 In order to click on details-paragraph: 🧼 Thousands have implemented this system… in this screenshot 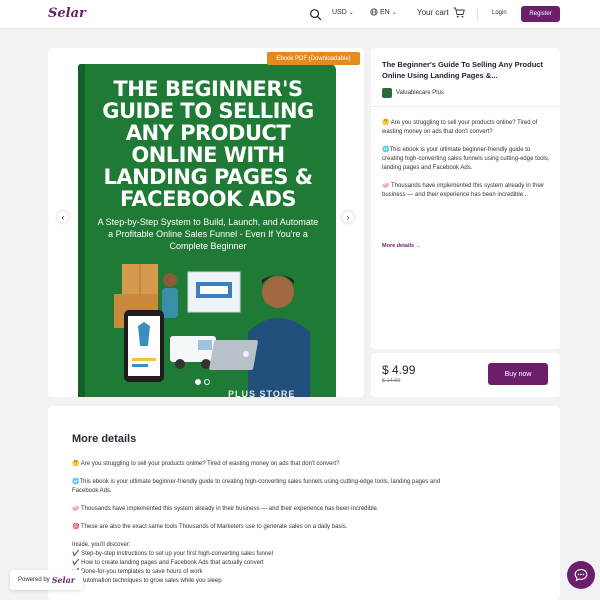, I will do `click(225, 509)`.